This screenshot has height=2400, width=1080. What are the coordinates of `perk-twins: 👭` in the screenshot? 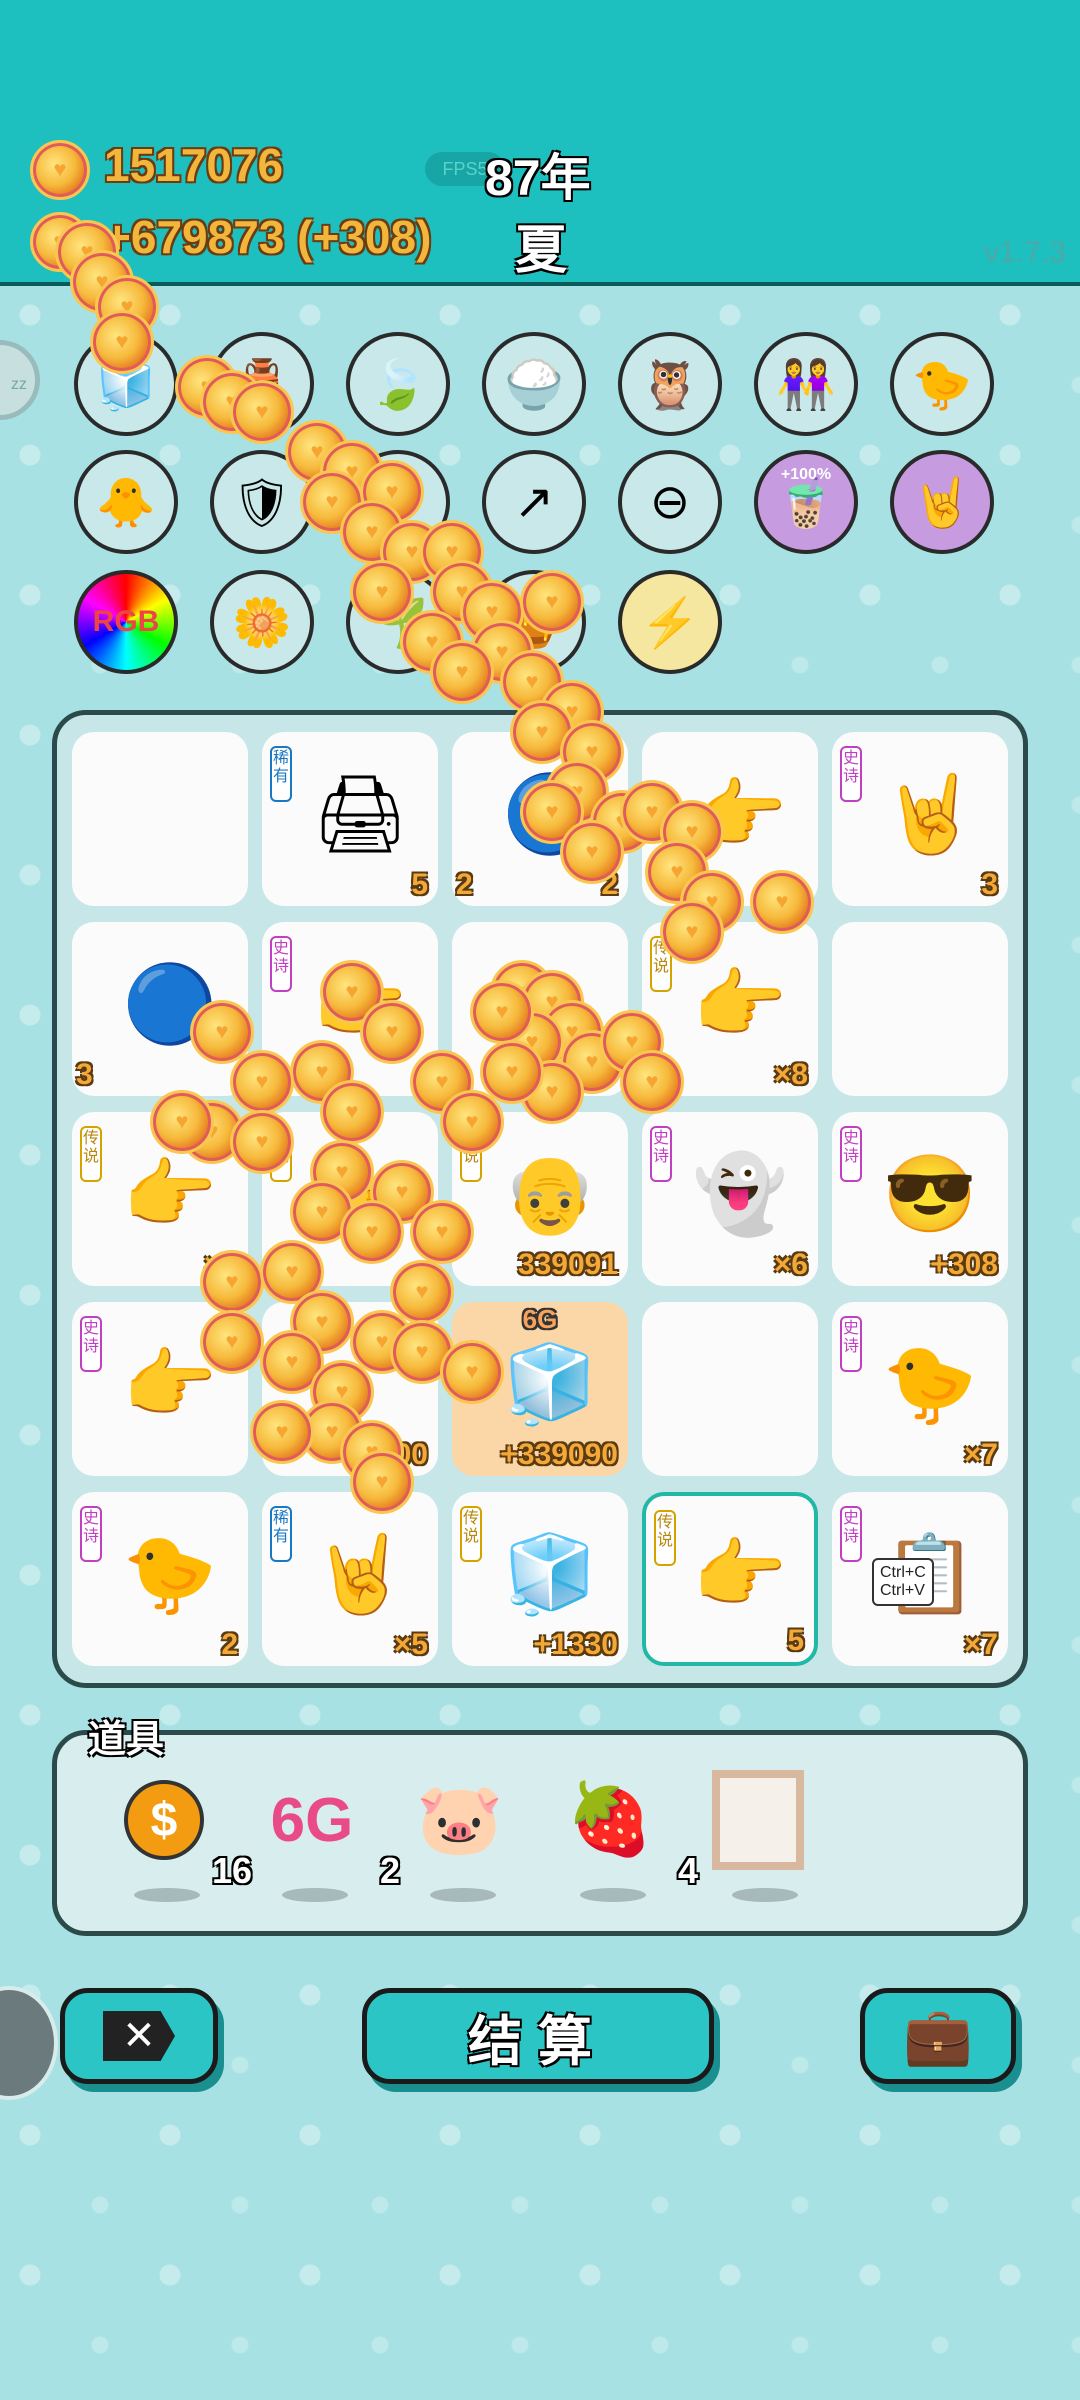 It's located at (806, 384).